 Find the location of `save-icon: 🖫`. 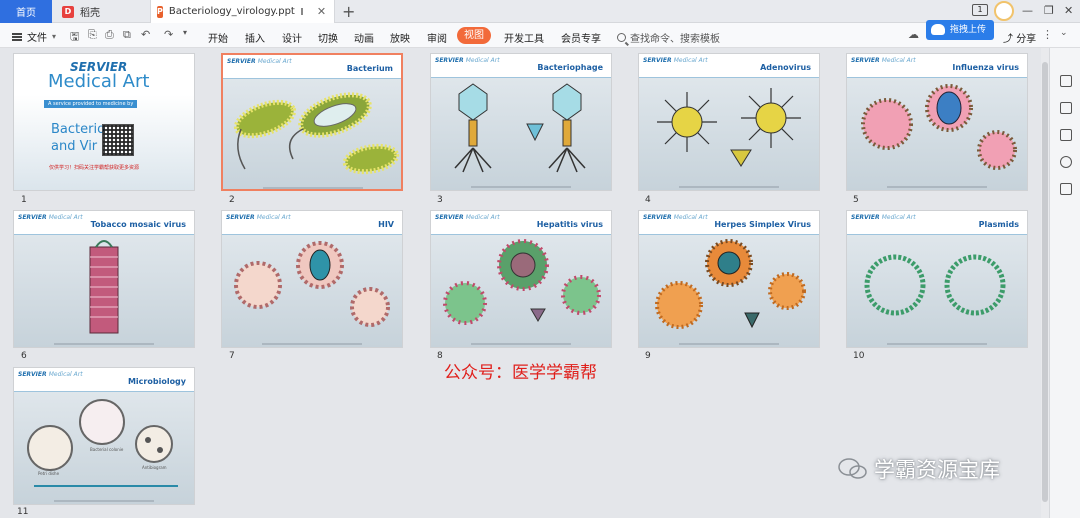

save-icon: 🖫 is located at coordinates (74, 37).